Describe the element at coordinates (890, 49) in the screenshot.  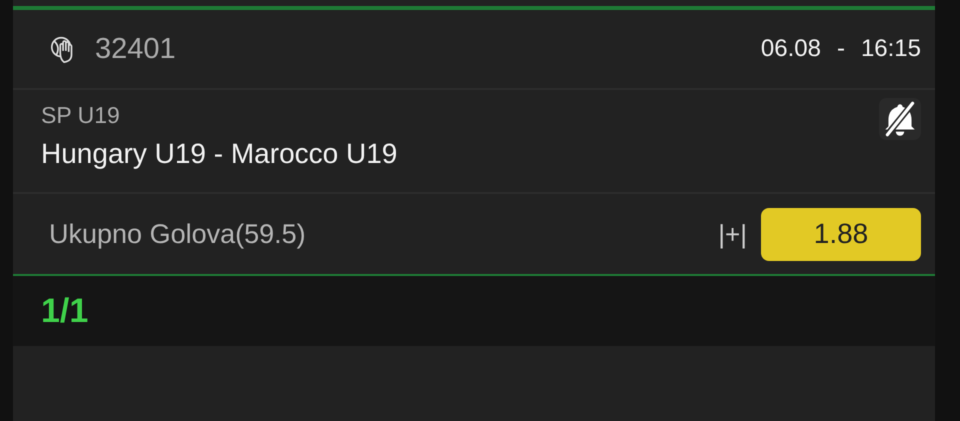
I see `event-time: 16:15` at that location.